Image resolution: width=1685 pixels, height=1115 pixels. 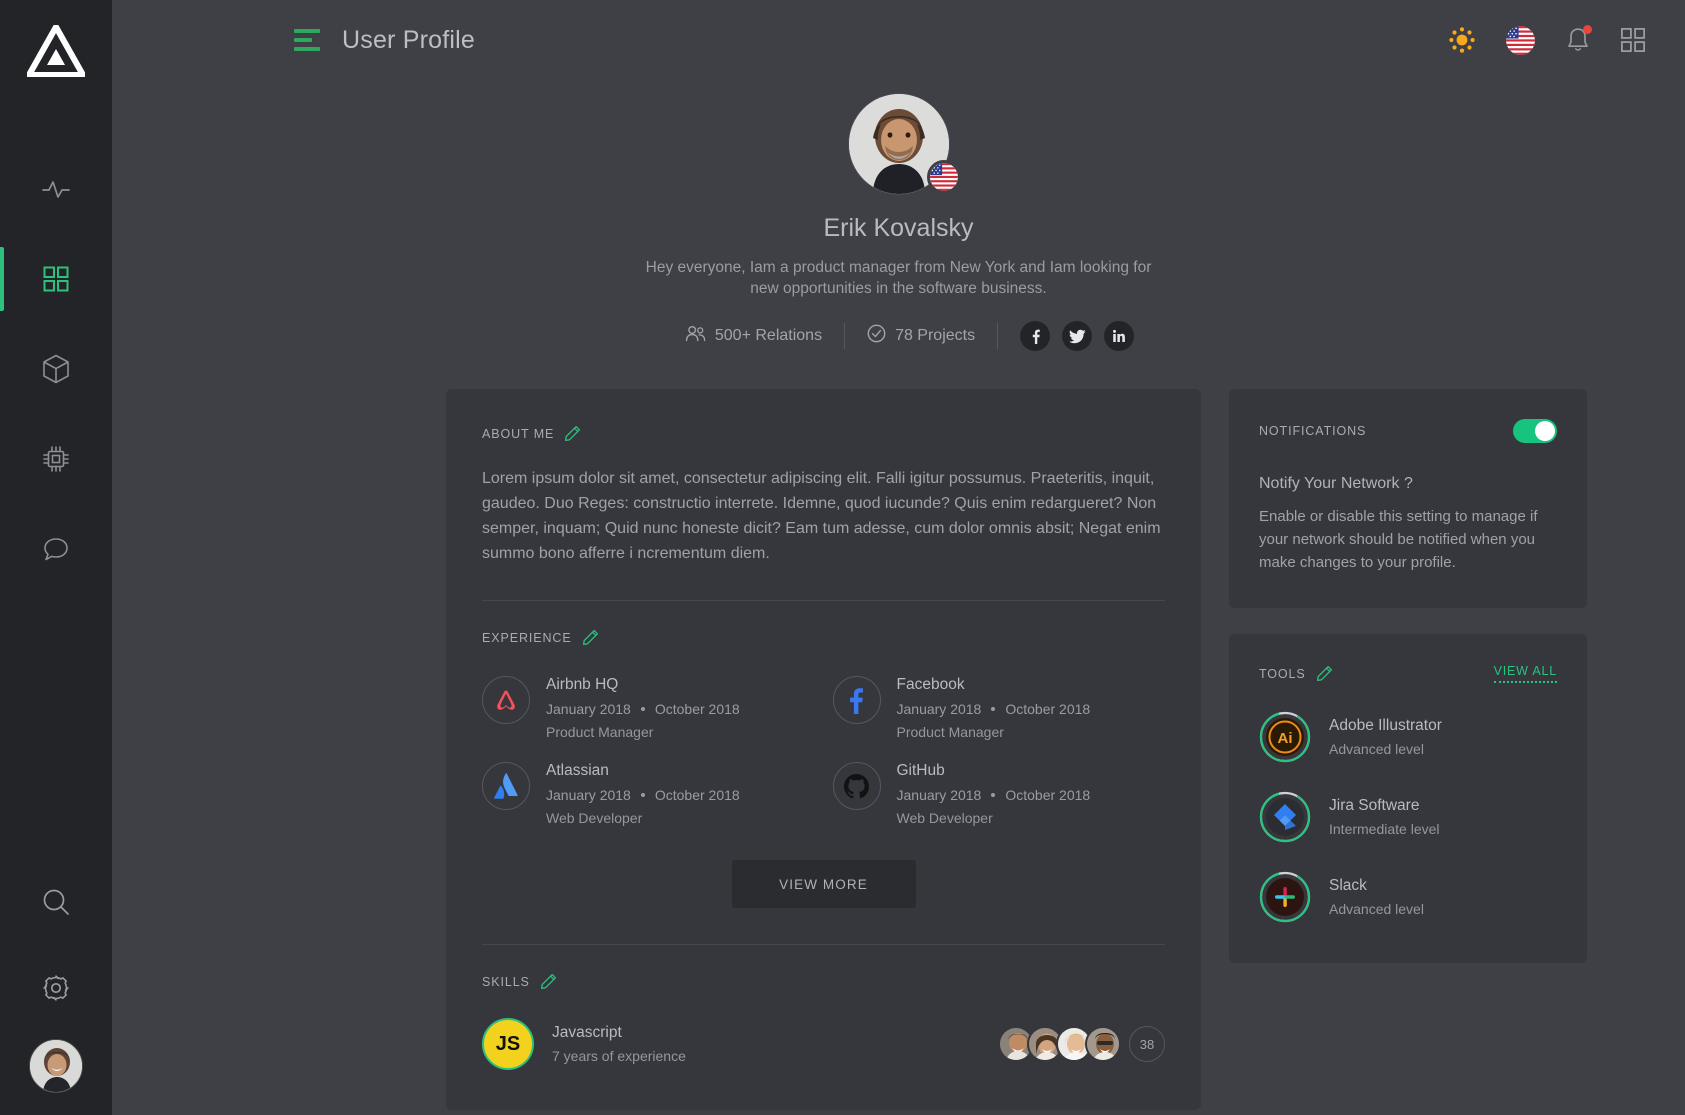 I want to click on profile-name: Erik Kovalsky, so click(x=898, y=228).